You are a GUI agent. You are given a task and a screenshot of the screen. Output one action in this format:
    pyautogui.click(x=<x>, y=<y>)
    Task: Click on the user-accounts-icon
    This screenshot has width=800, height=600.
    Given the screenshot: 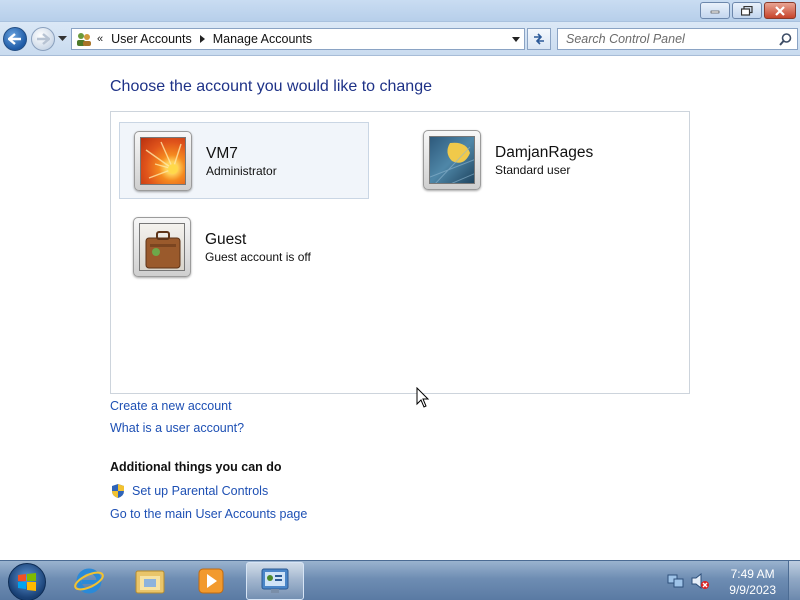 What is the action you would take?
    pyautogui.click(x=84, y=39)
    